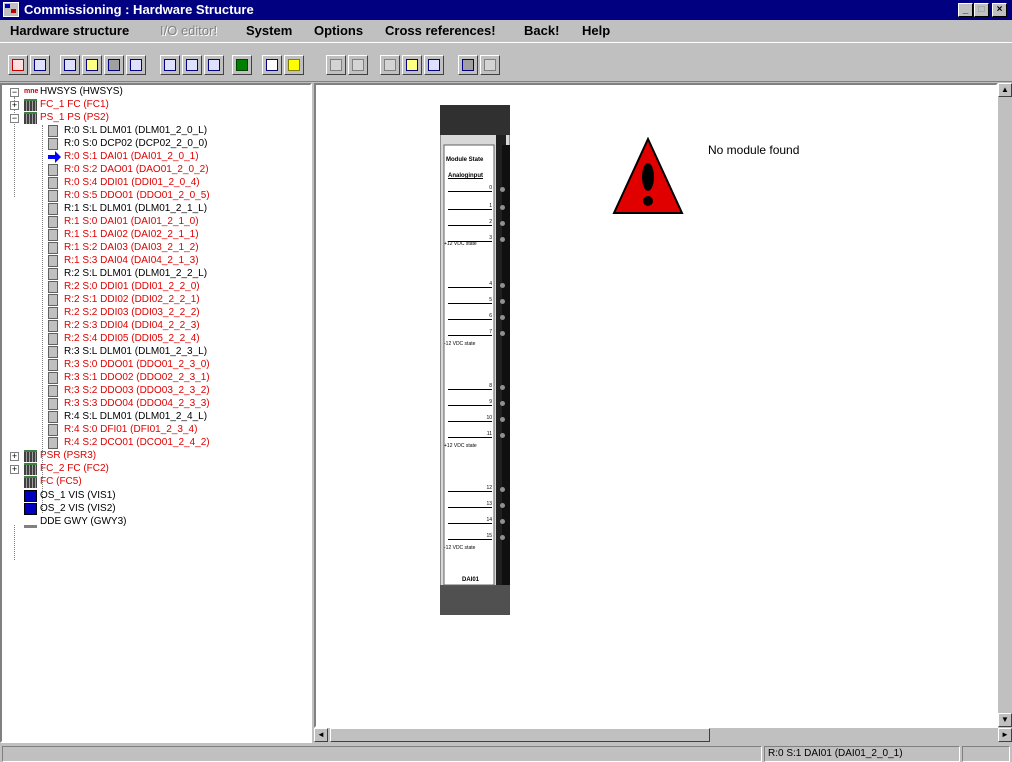  What do you see at coordinates (338, 30) in the screenshot?
I see `menu-options: Options` at bounding box center [338, 30].